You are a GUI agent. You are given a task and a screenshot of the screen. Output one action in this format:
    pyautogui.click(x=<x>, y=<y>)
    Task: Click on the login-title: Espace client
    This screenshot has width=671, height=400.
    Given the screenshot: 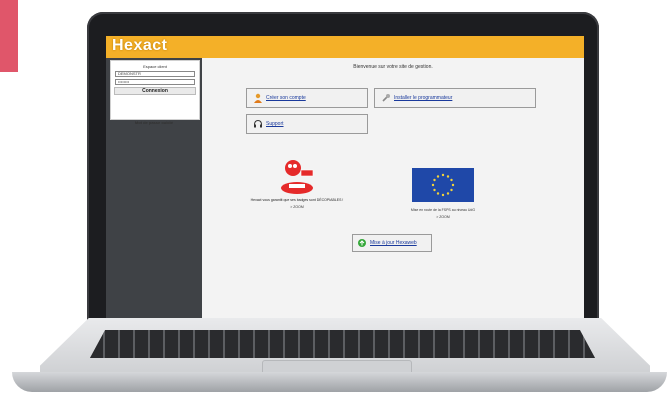 What is the action you would take?
    pyautogui.click(x=155, y=66)
    